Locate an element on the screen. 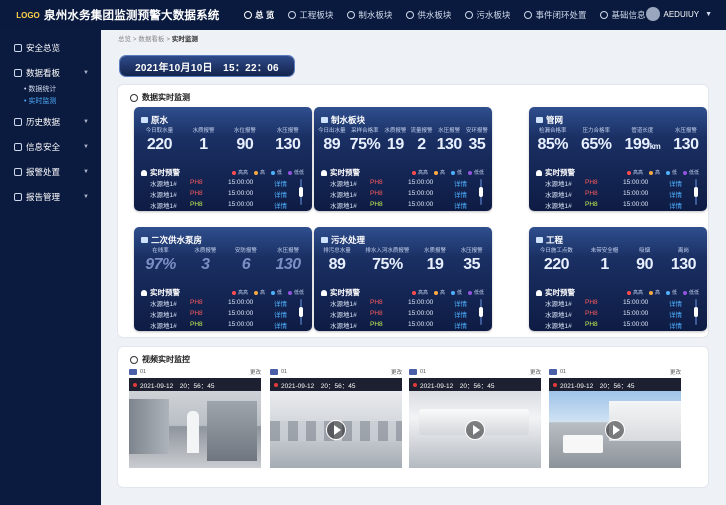  card-title: 二次供水泵房 is located at coordinates (171, 240).